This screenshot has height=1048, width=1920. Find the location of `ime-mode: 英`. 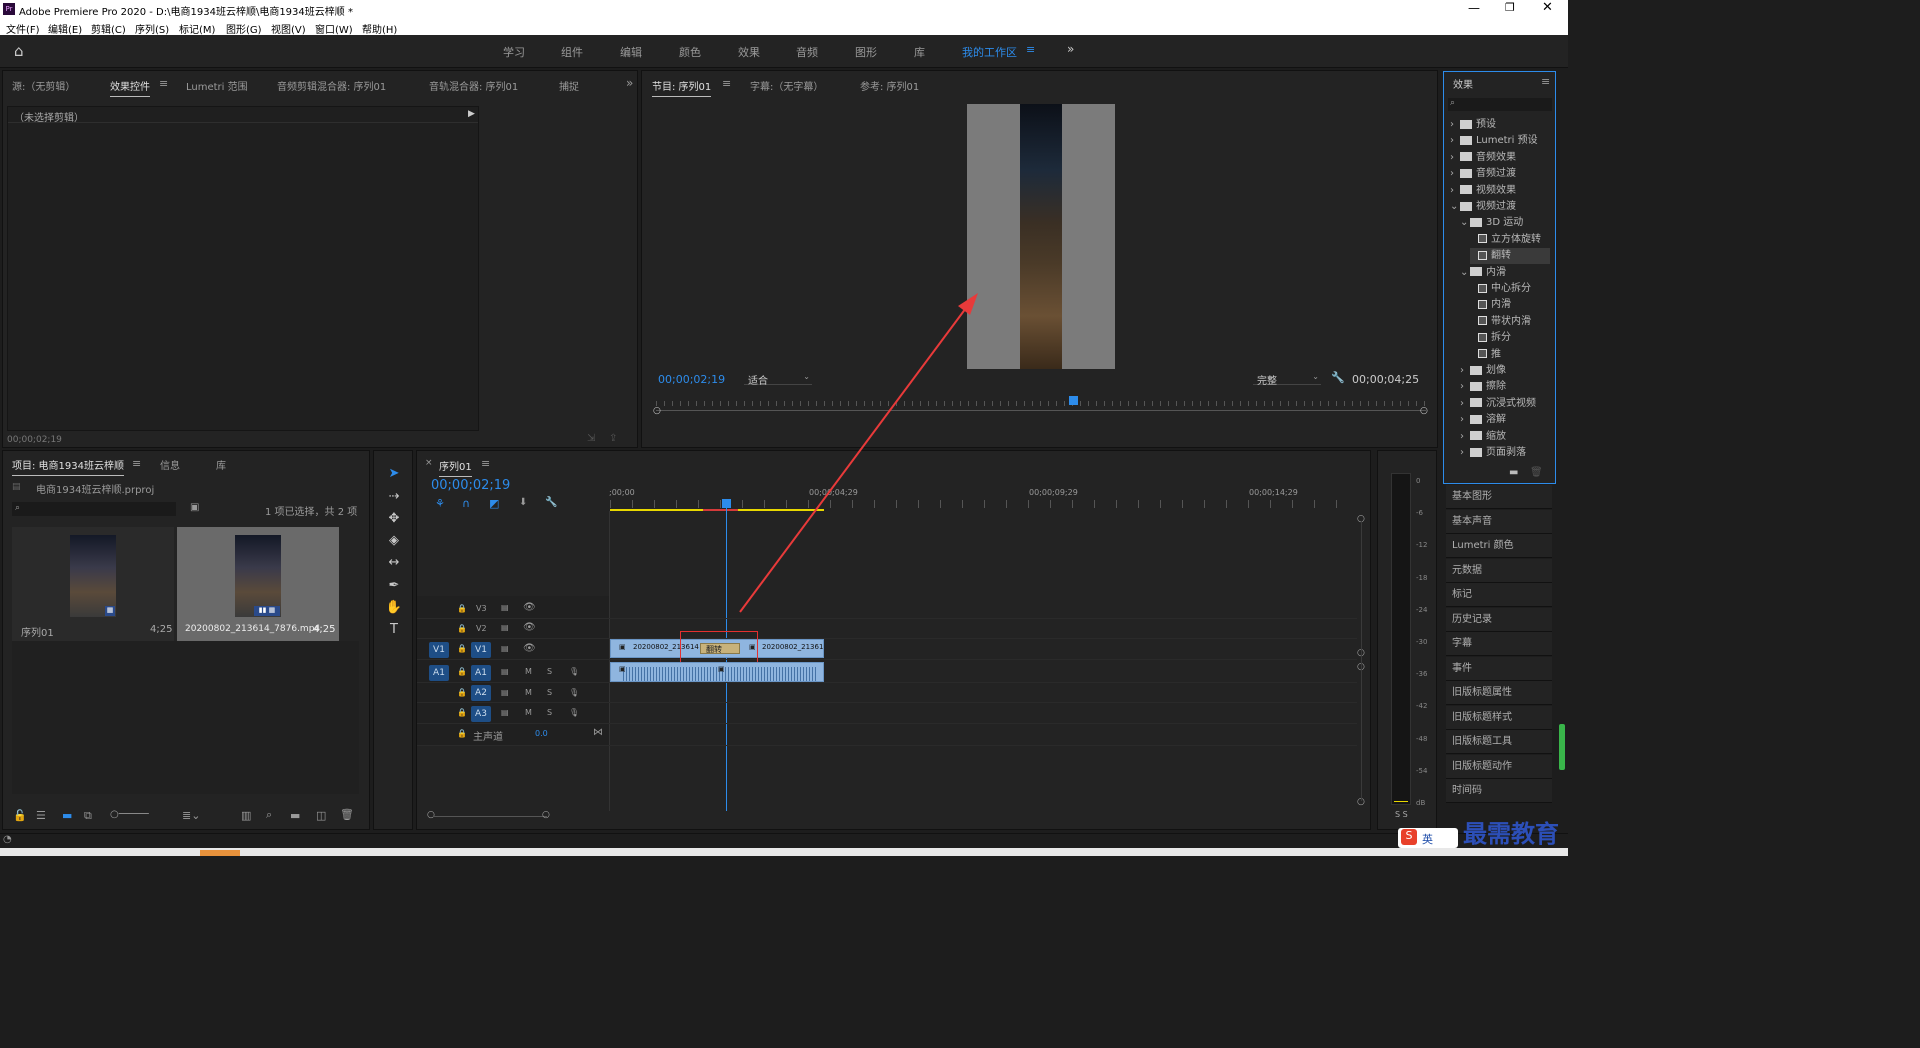

ime-mode: 英 is located at coordinates (1427, 839).